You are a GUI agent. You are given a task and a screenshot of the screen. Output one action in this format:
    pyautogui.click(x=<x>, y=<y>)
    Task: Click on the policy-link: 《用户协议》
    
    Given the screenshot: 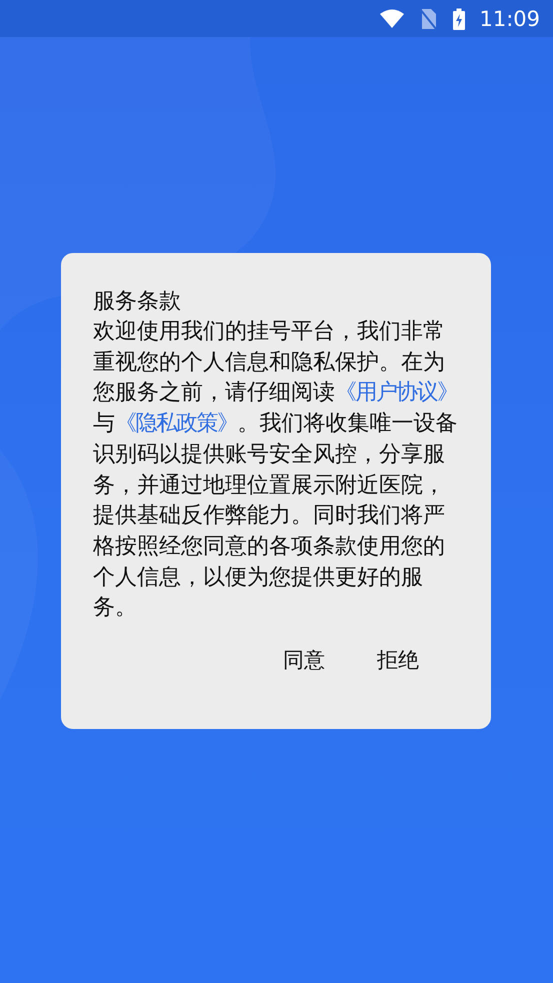 What is the action you would take?
    pyautogui.click(x=396, y=393)
    